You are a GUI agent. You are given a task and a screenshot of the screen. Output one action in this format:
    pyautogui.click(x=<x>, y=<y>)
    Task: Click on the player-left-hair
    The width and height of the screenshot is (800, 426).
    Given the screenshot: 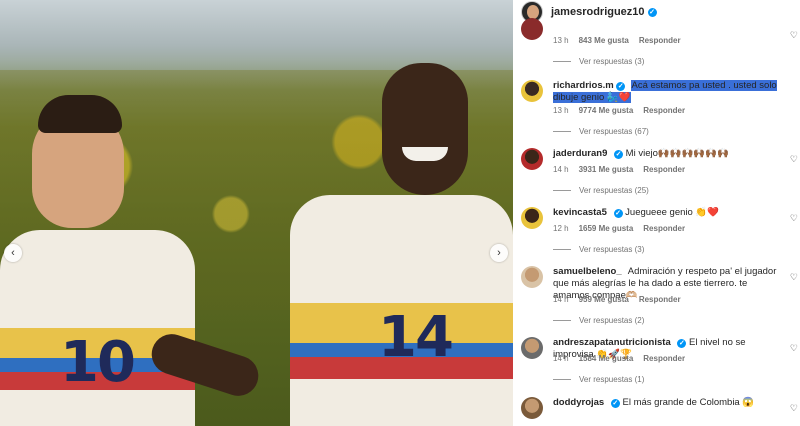 What is the action you would take?
    pyautogui.click(x=80, y=114)
    